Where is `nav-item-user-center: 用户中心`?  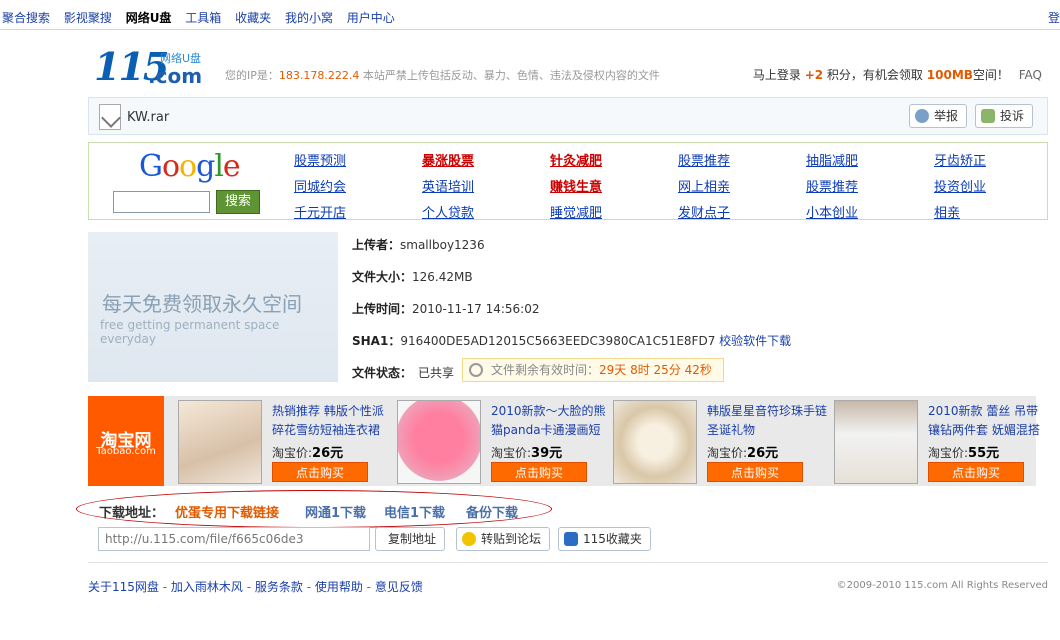
nav-item-user-center: 用户中心 is located at coordinates (371, 18).